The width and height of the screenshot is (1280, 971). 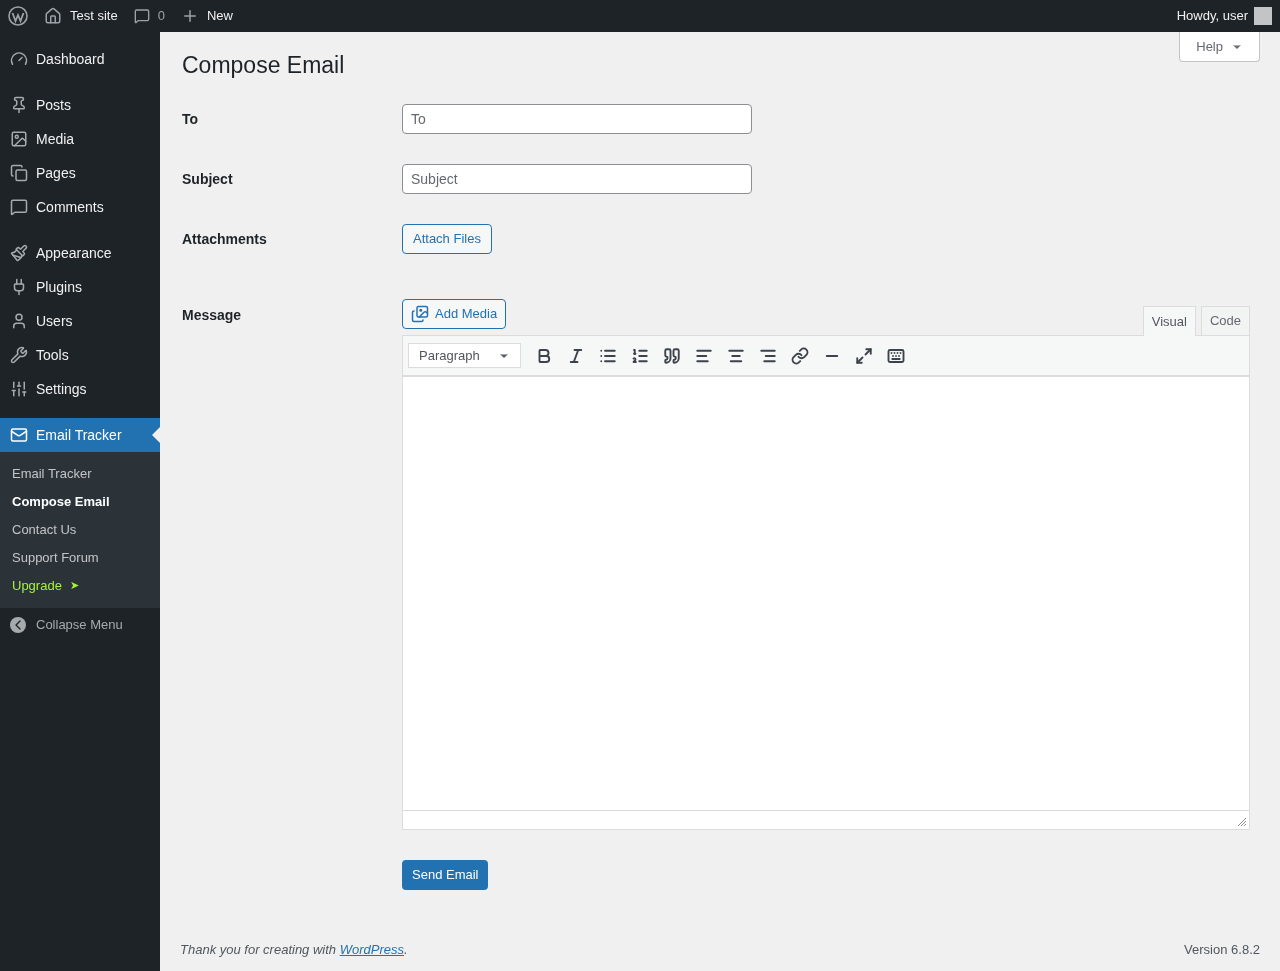 What do you see at coordinates (294, 949) in the screenshot?
I see `footer-text: Thank you for creating with WordPress.` at bounding box center [294, 949].